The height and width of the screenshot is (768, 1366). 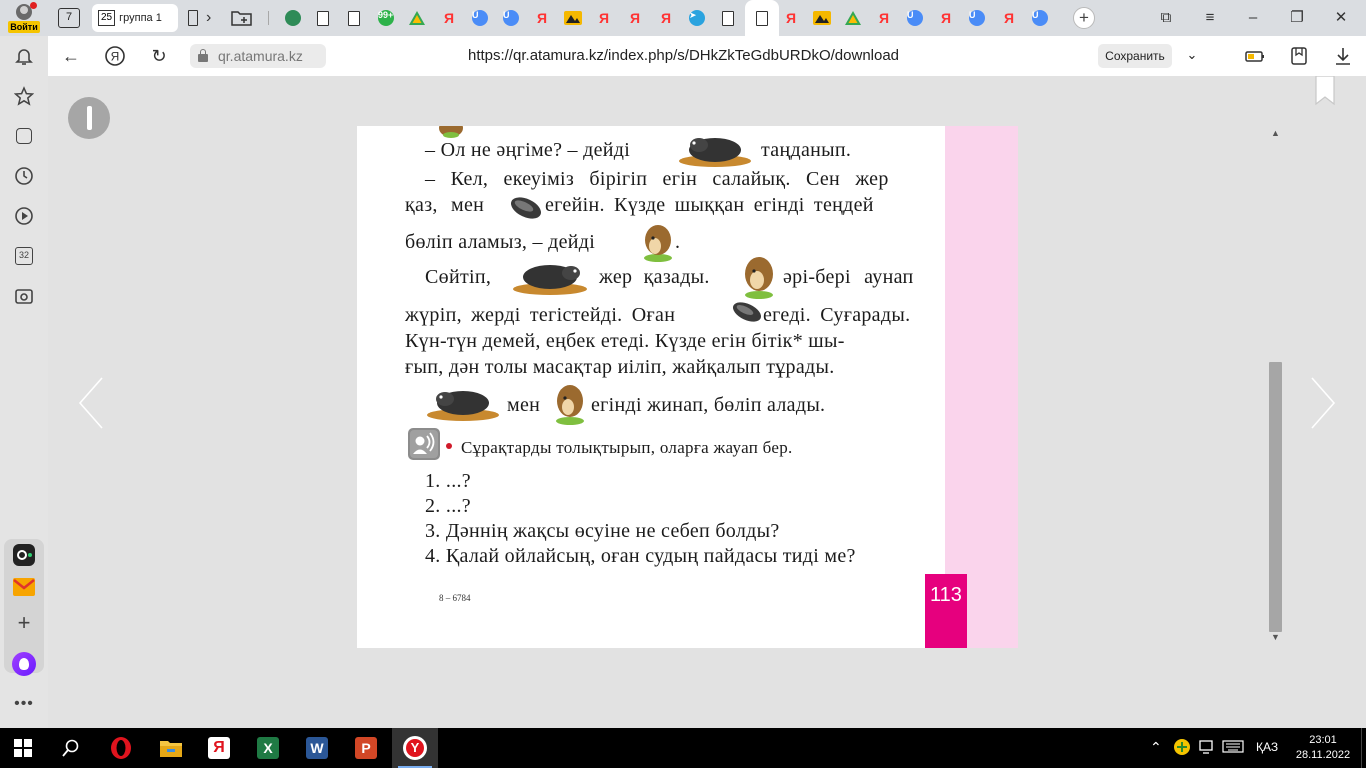 I want to click on browser-sidebar: 32 + •••, so click(x=24, y=382).